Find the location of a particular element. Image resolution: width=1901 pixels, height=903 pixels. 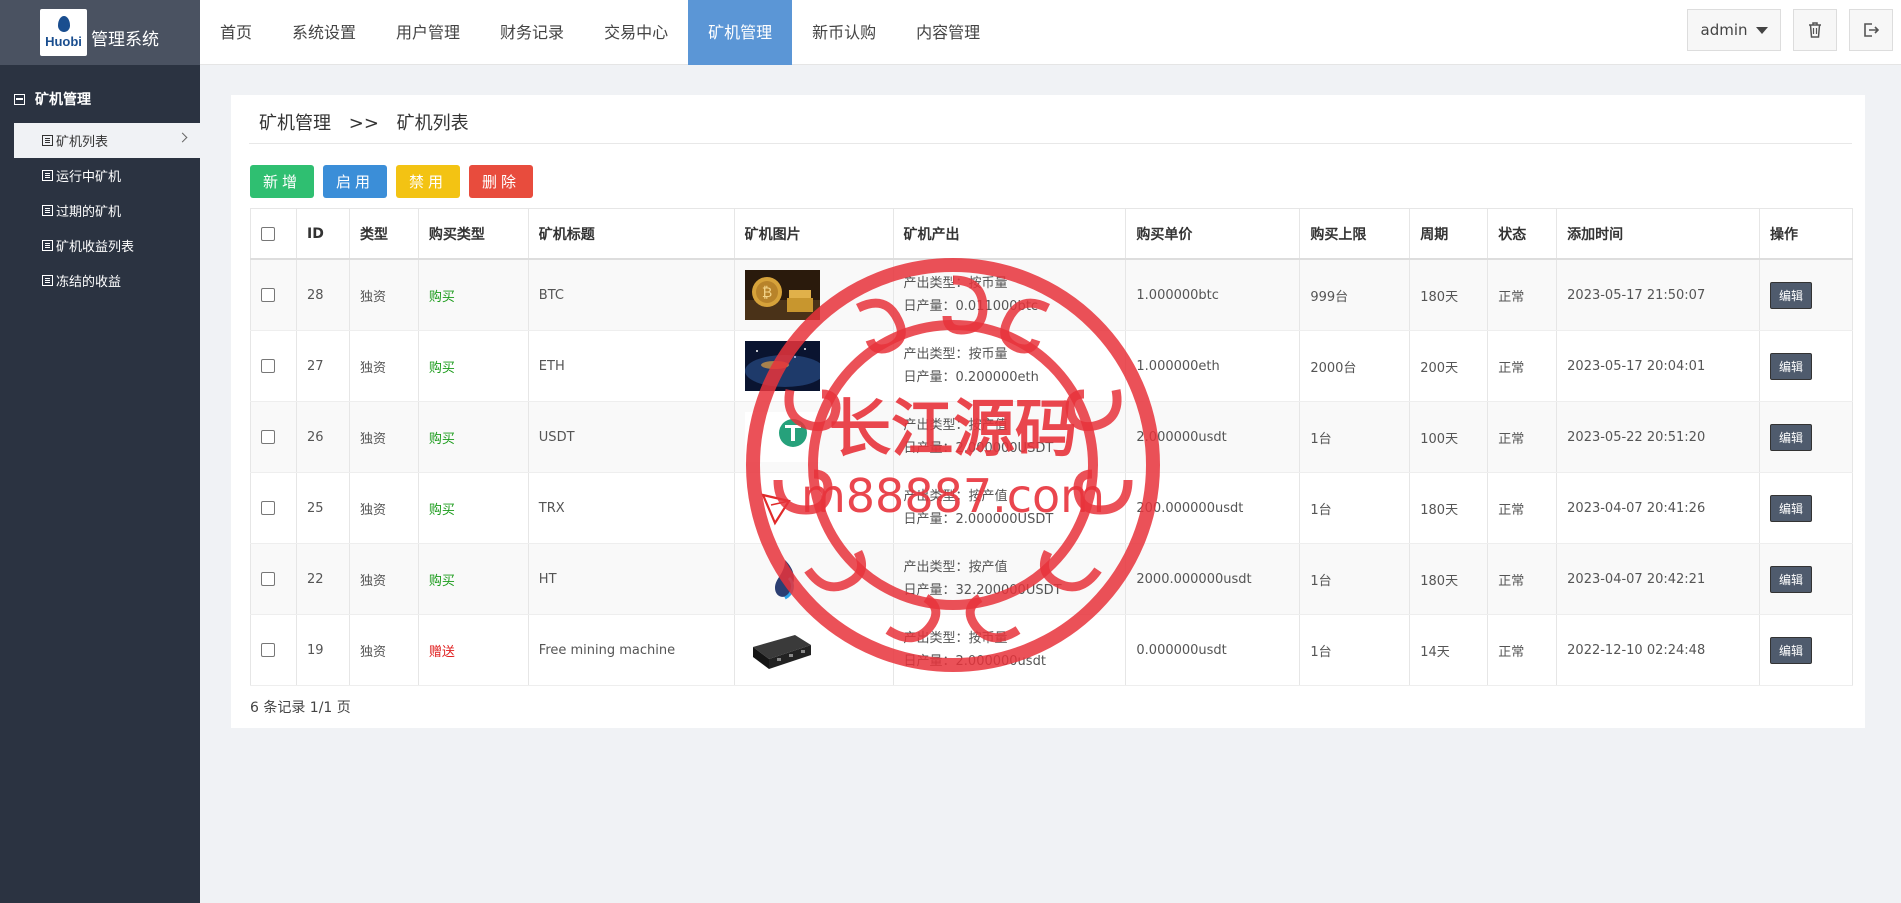

sidebar-item-expired-miners: 过期的矿机 is located at coordinates (100, 210).